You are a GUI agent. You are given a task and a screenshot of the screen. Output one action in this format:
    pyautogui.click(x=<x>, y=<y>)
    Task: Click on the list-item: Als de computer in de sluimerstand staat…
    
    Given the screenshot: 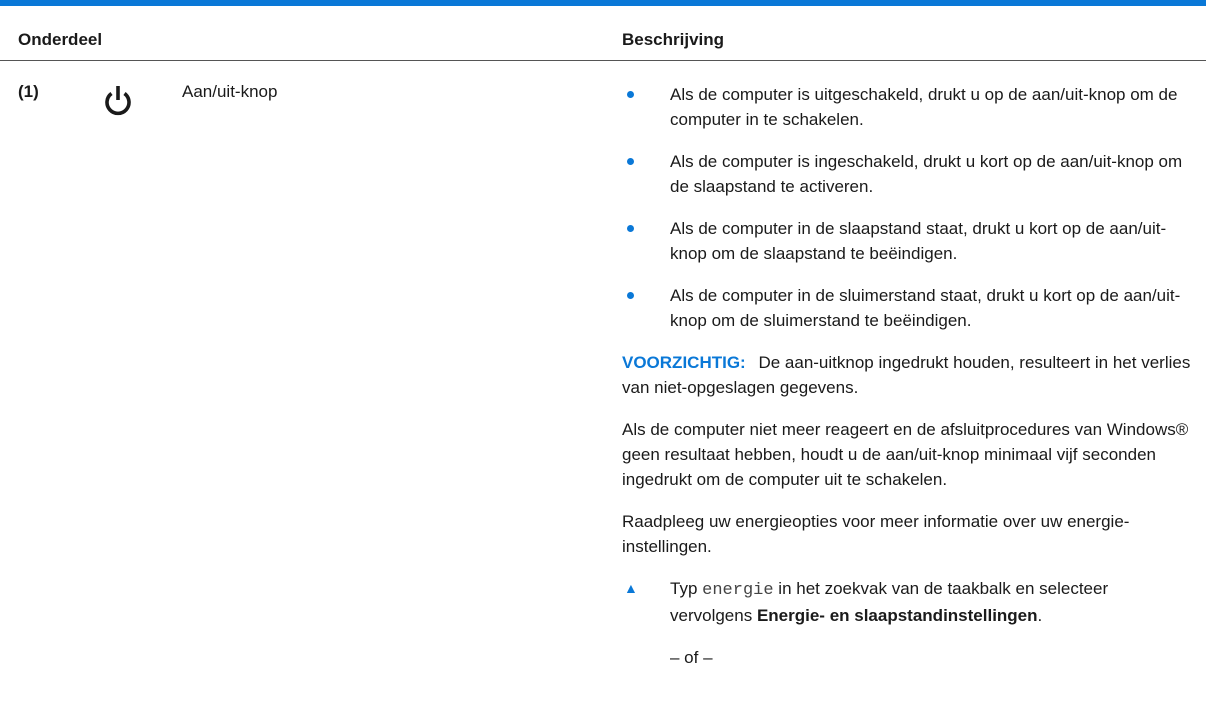 What is the action you would take?
    pyautogui.click(x=907, y=308)
    